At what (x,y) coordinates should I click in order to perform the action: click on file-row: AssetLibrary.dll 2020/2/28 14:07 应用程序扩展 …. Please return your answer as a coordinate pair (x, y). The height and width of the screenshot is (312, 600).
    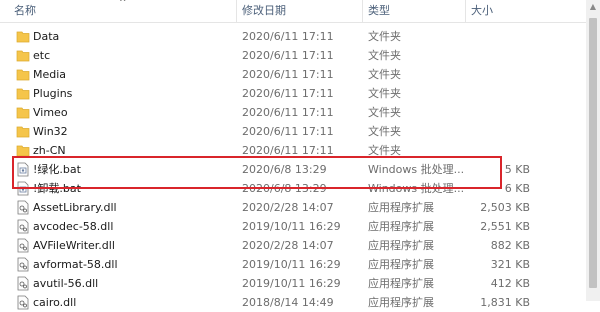
    Looking at the image, I should click on (293, 207).